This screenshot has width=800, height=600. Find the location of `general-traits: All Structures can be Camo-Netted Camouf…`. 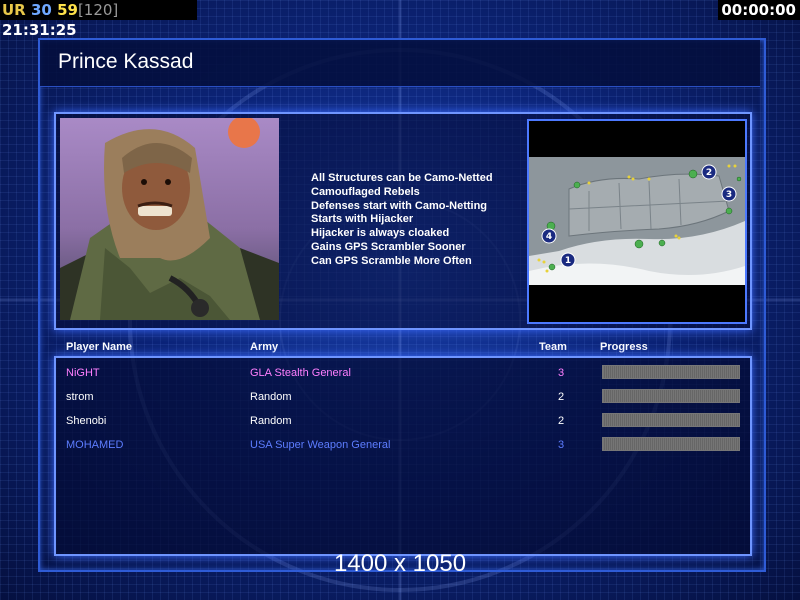

general-traits: All Structures can be Camo-Netted Camouf… is located at coordinates (402, 220).